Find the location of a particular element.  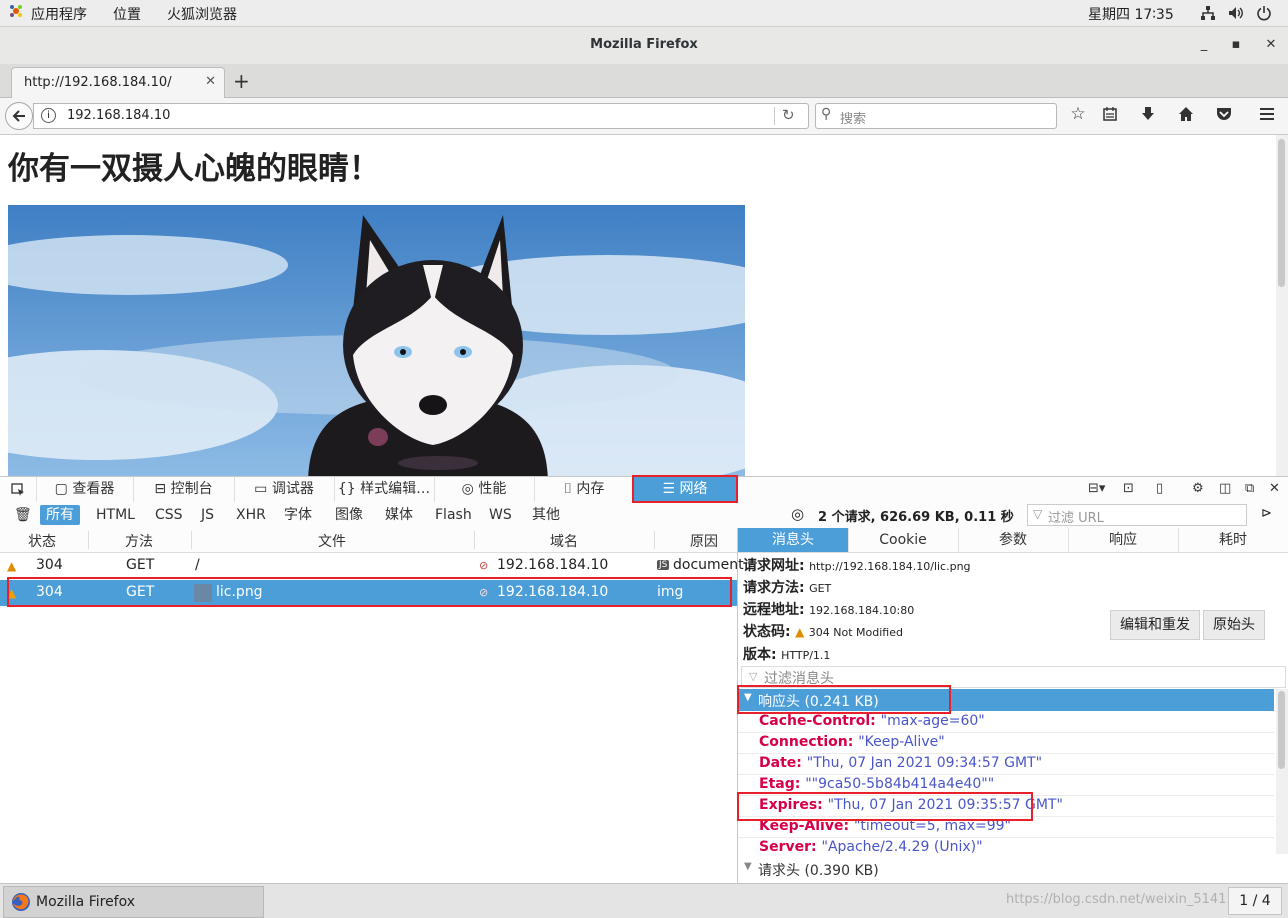

pocket-icon is located at coordinates (1224, 116).